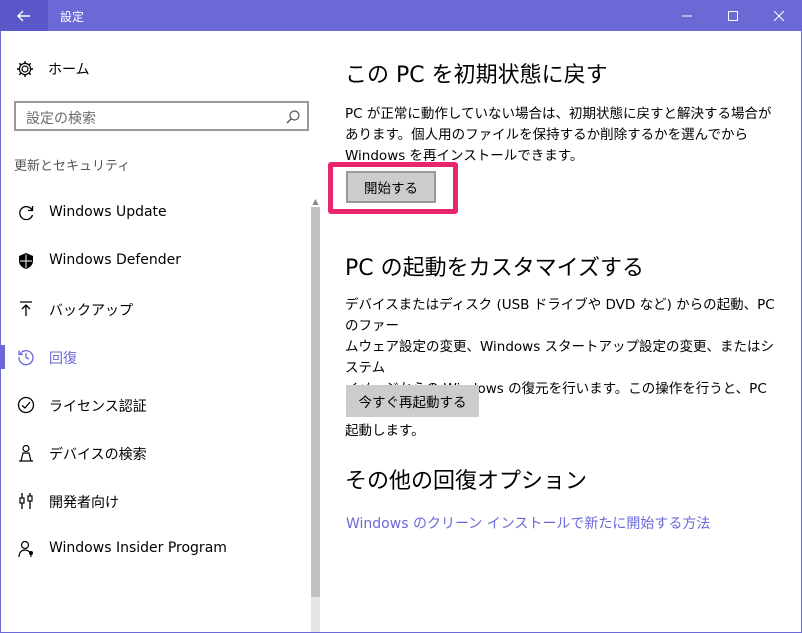  Describe the element at coordinates (25, 69) in the screenshot. I see `gear-icon` at that location.